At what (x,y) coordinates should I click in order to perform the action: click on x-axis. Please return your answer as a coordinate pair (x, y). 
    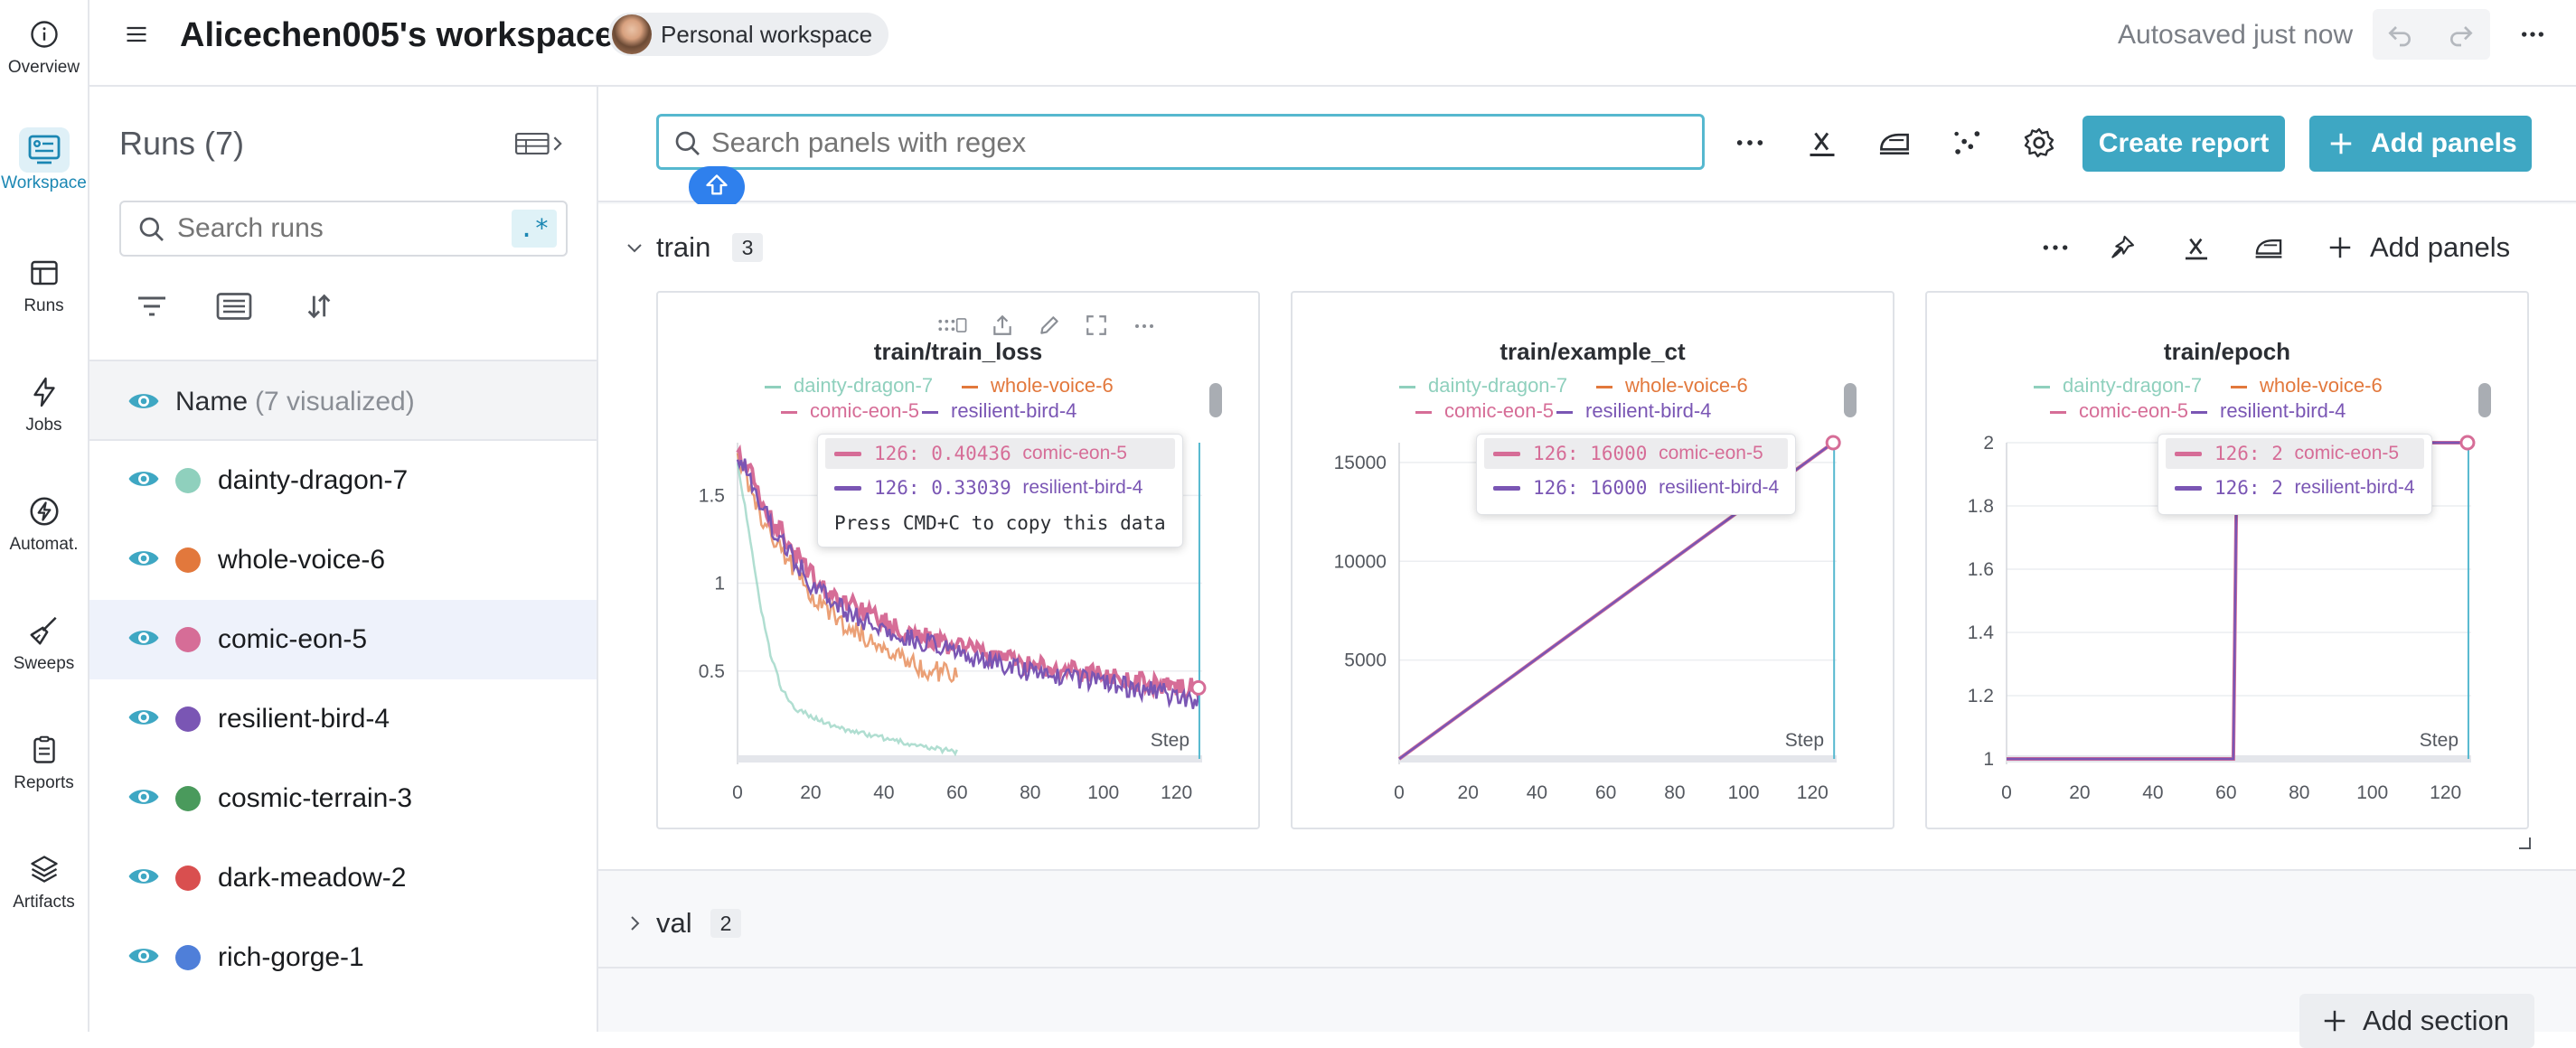
    Looking at the image, I should click on (1618, 759).